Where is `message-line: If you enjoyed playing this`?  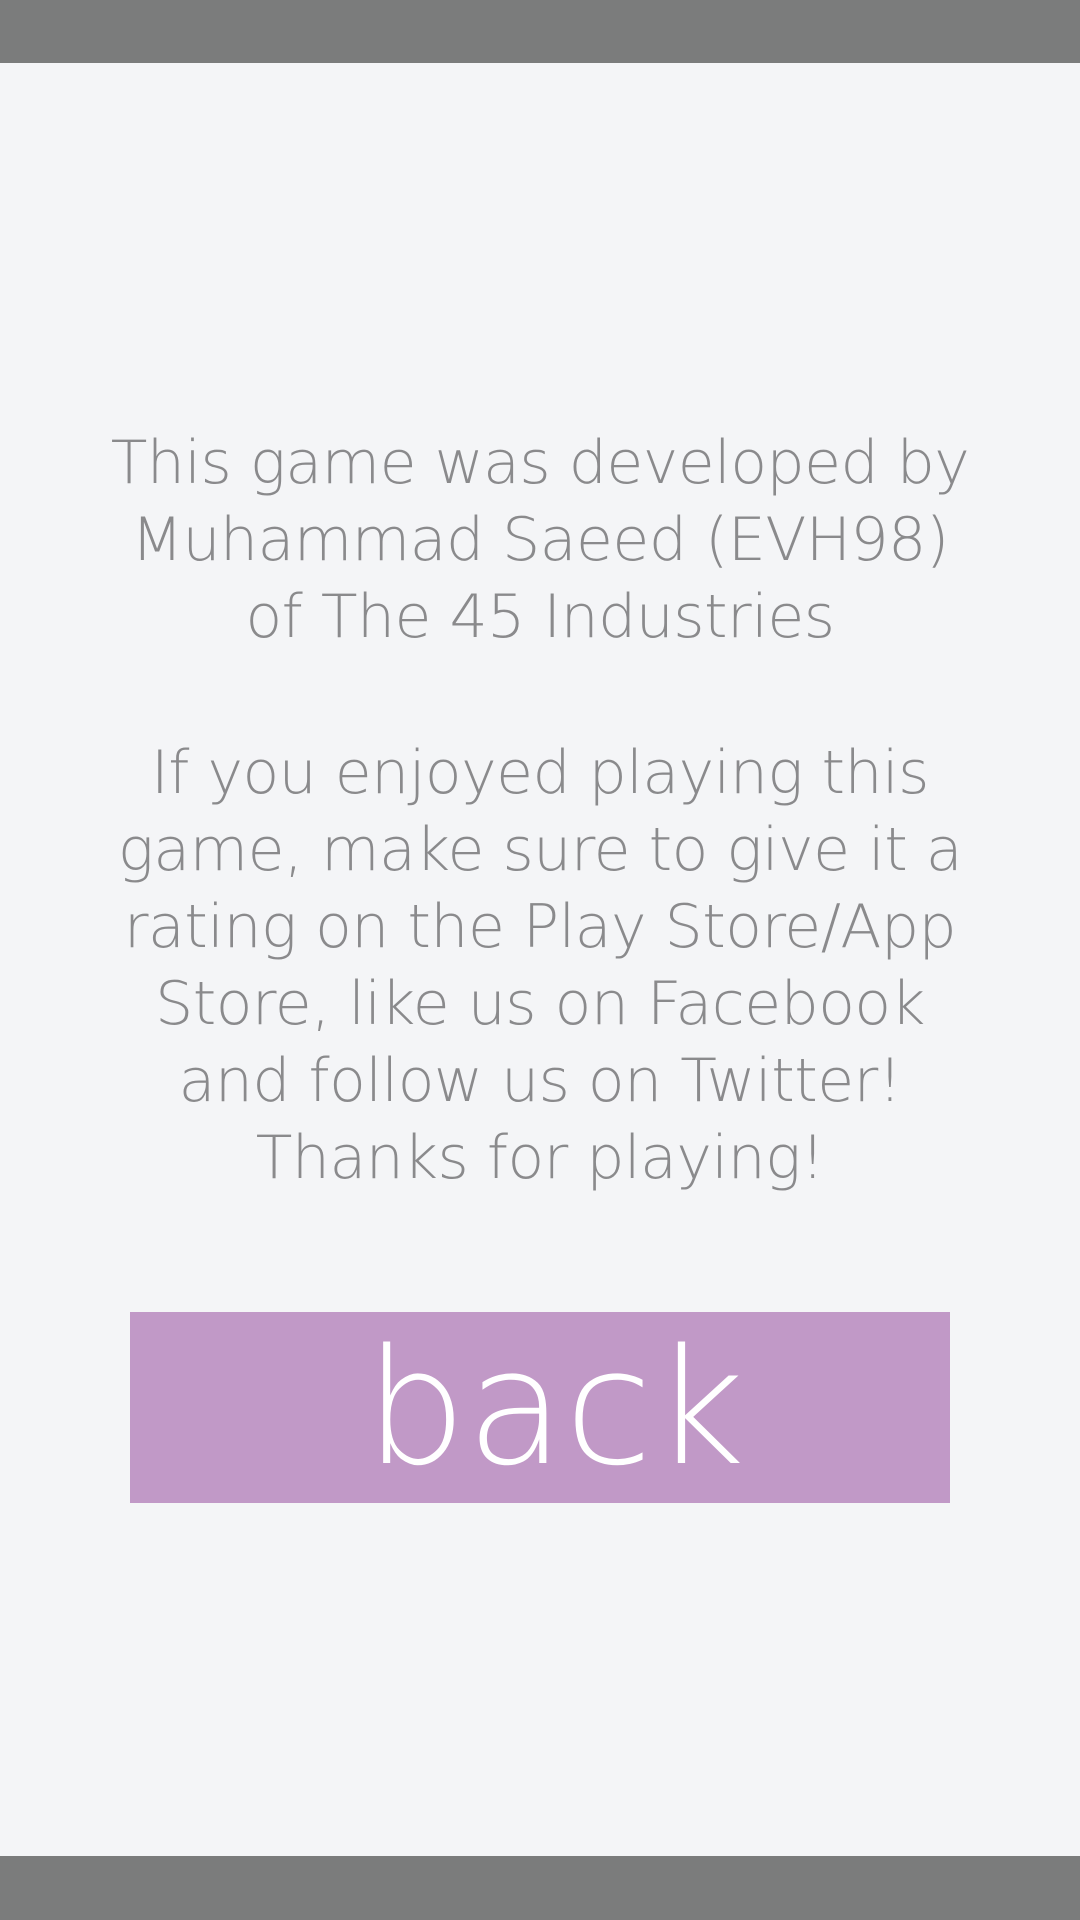 message-line: If you enjoyed playing this is located at coordinates (540, 773).